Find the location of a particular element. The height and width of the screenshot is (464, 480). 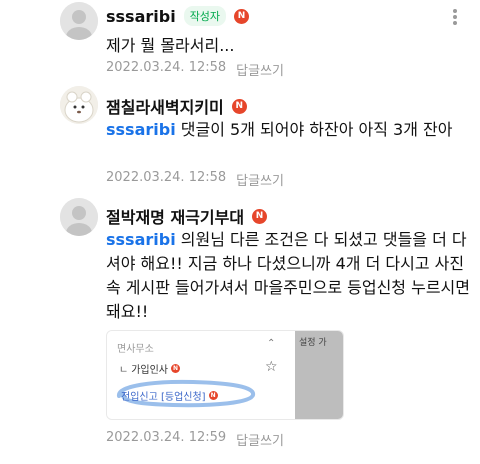

branch-icon: ㄴ is located at coordinates (124, 370).